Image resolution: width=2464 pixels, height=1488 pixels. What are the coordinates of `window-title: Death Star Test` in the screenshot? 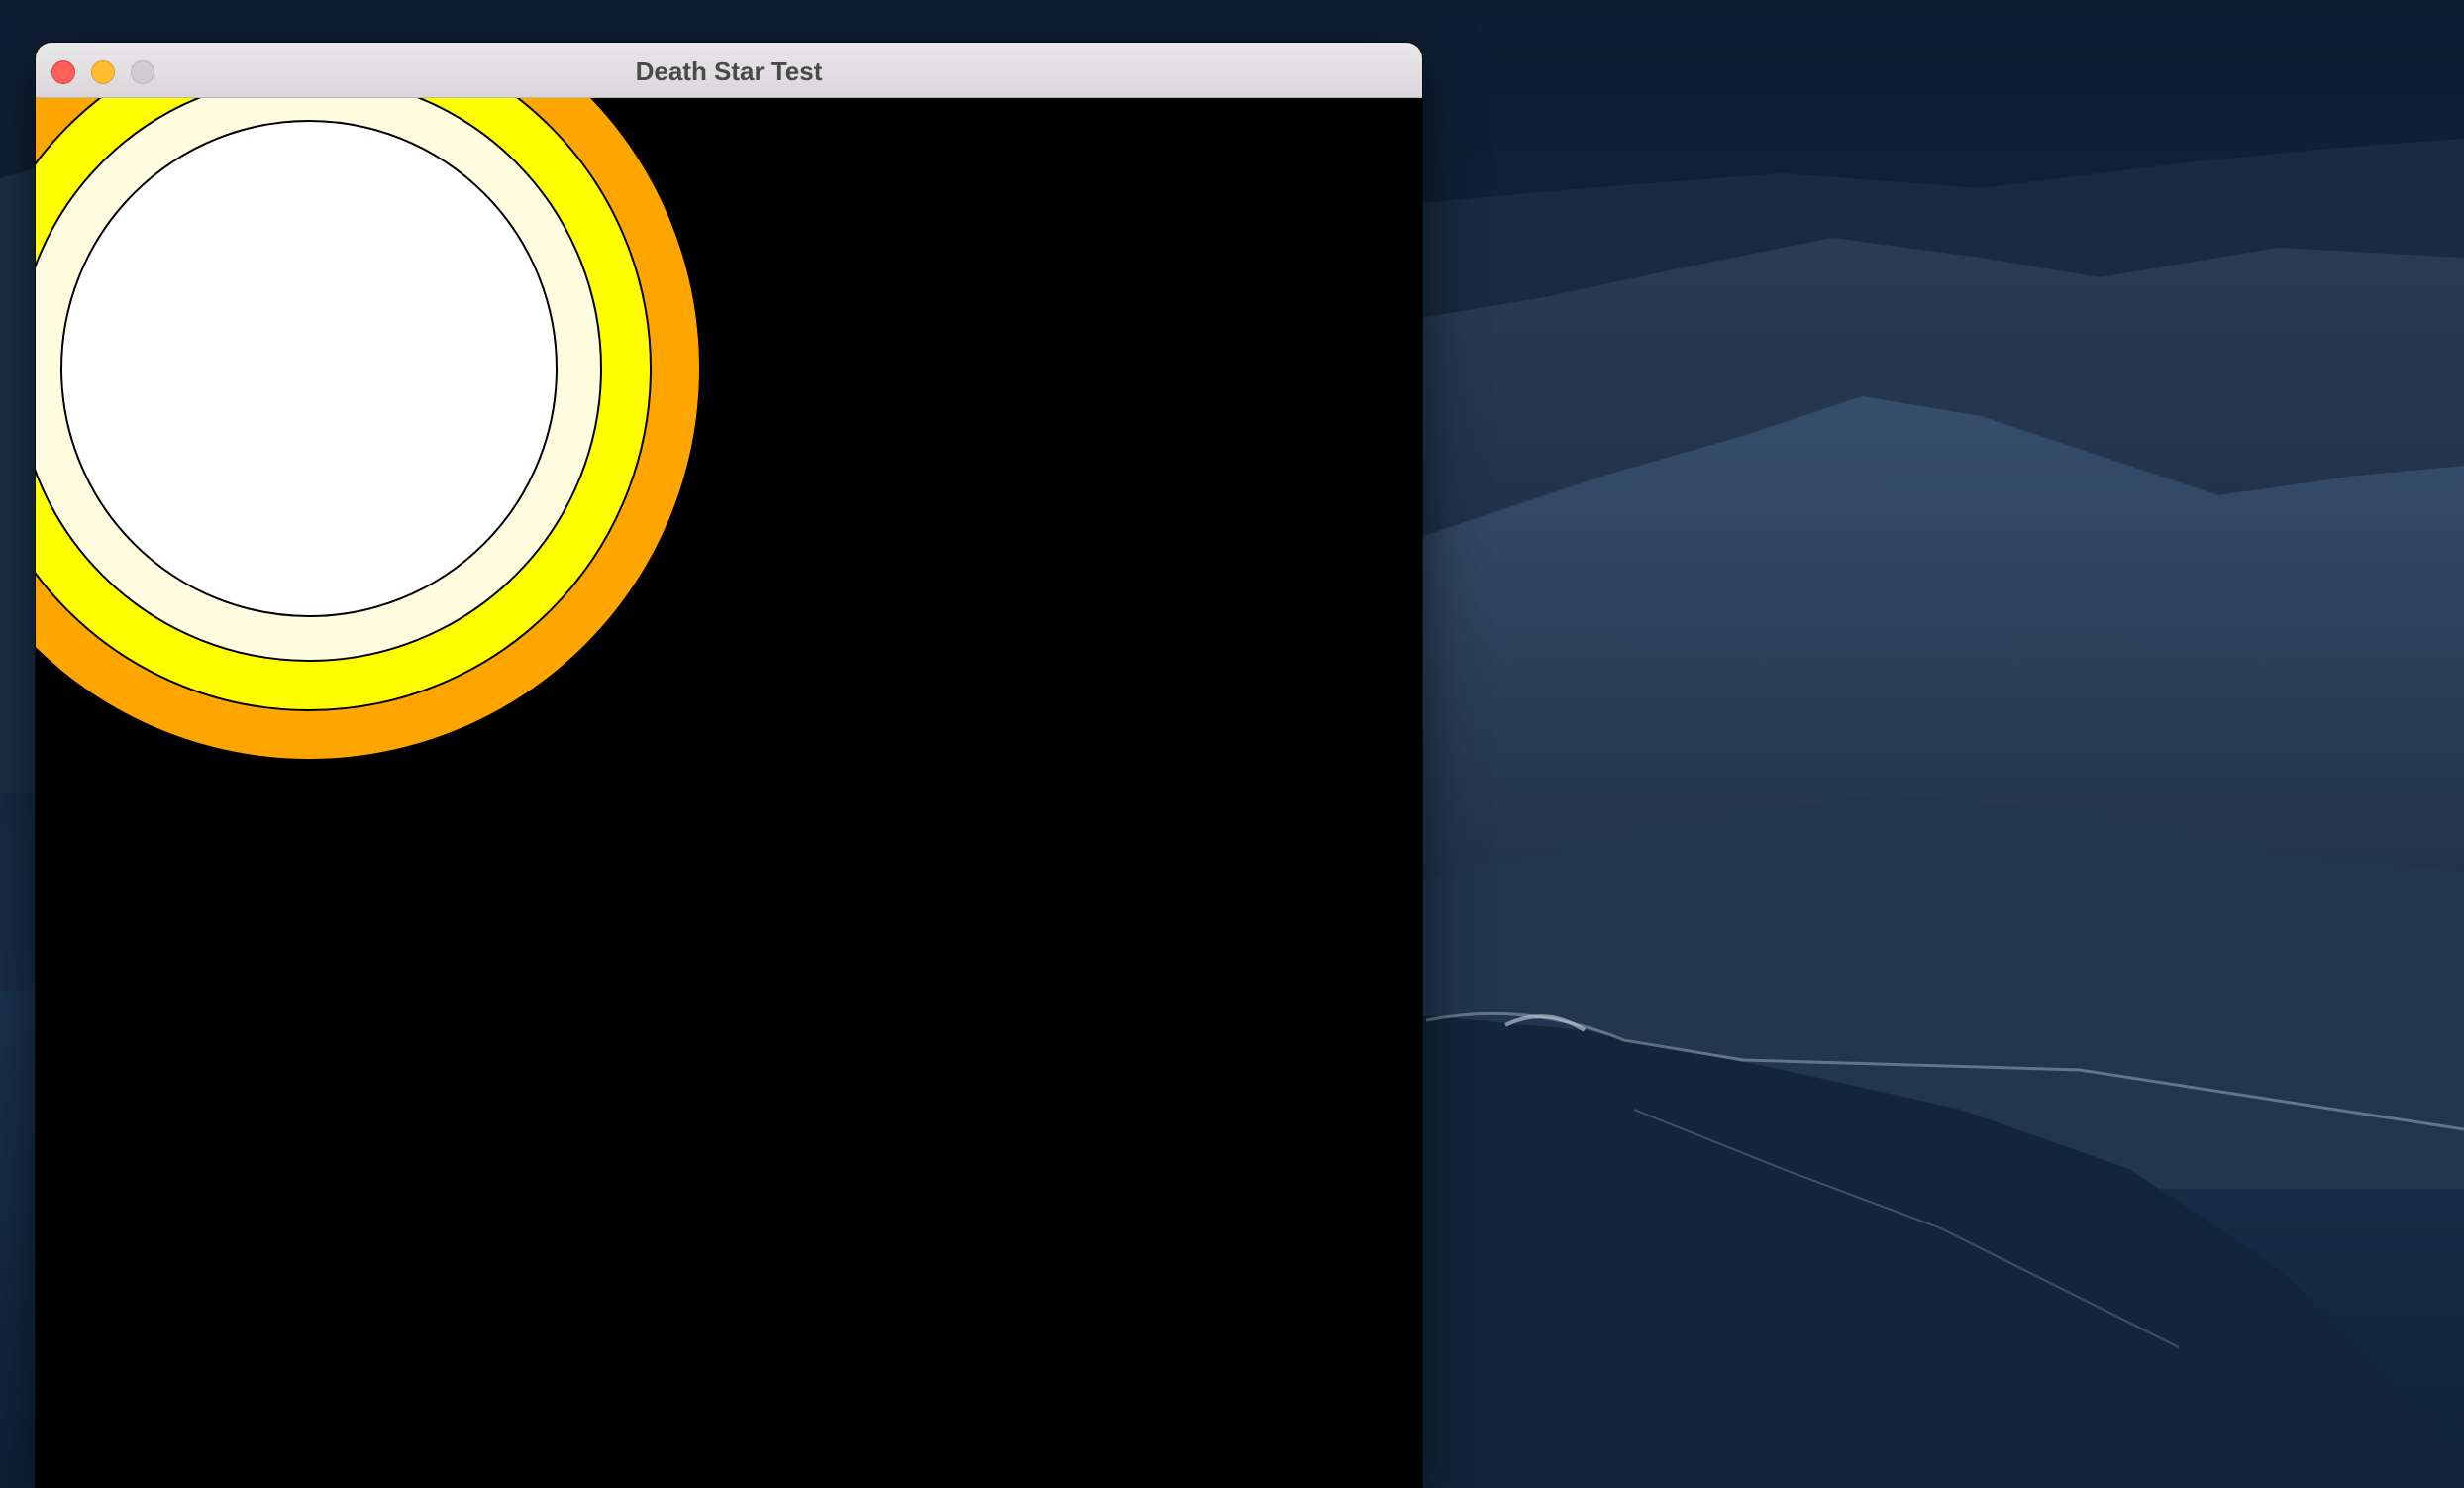 It's located at (729, 71).